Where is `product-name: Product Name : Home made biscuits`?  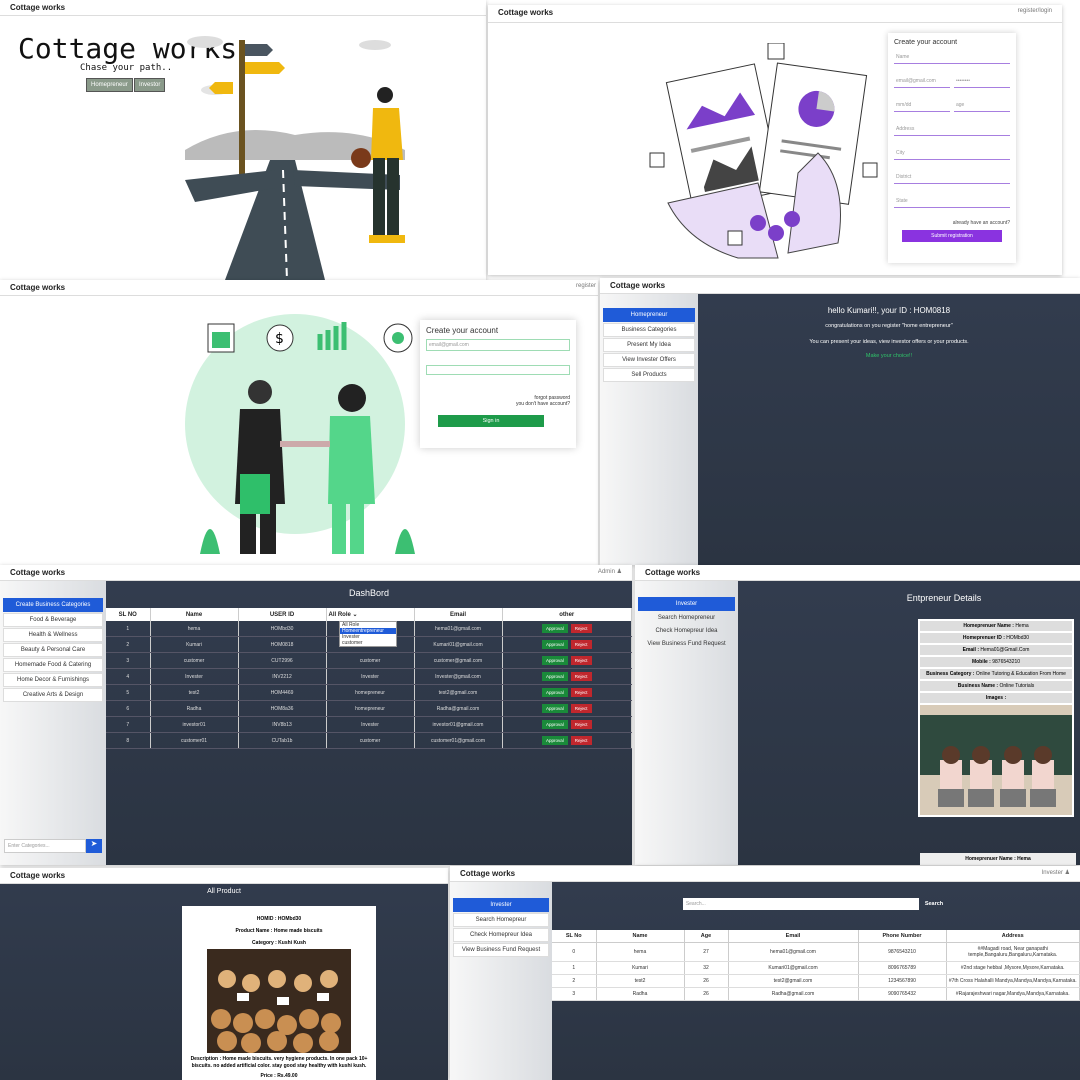
product-name: Product Name : Home made biscuits is located at coordinates (279, 931).